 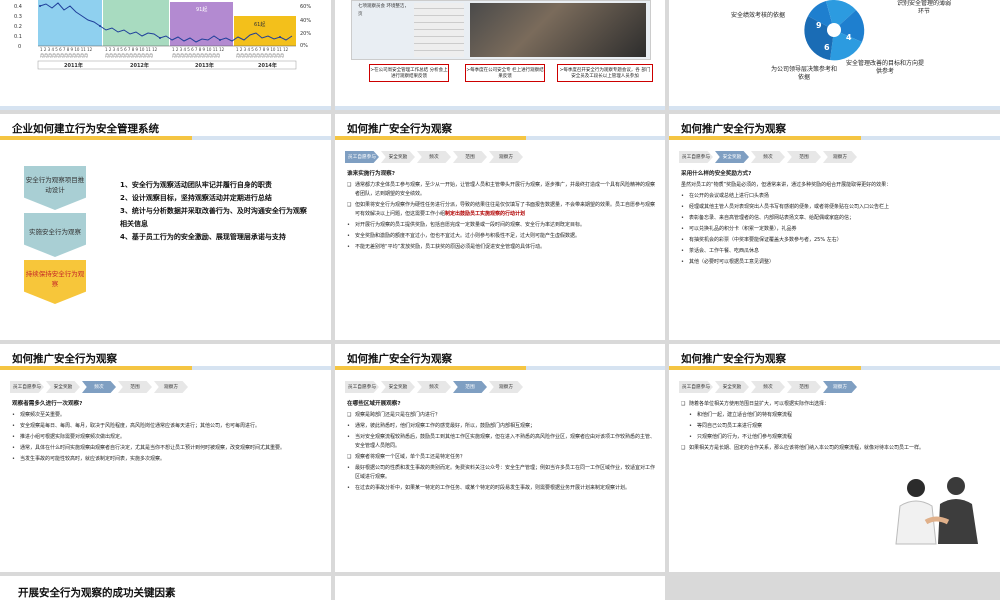 I want to click on photo-frame: 七项观察员会 环境整洁，页, so click(x=501, y=30).